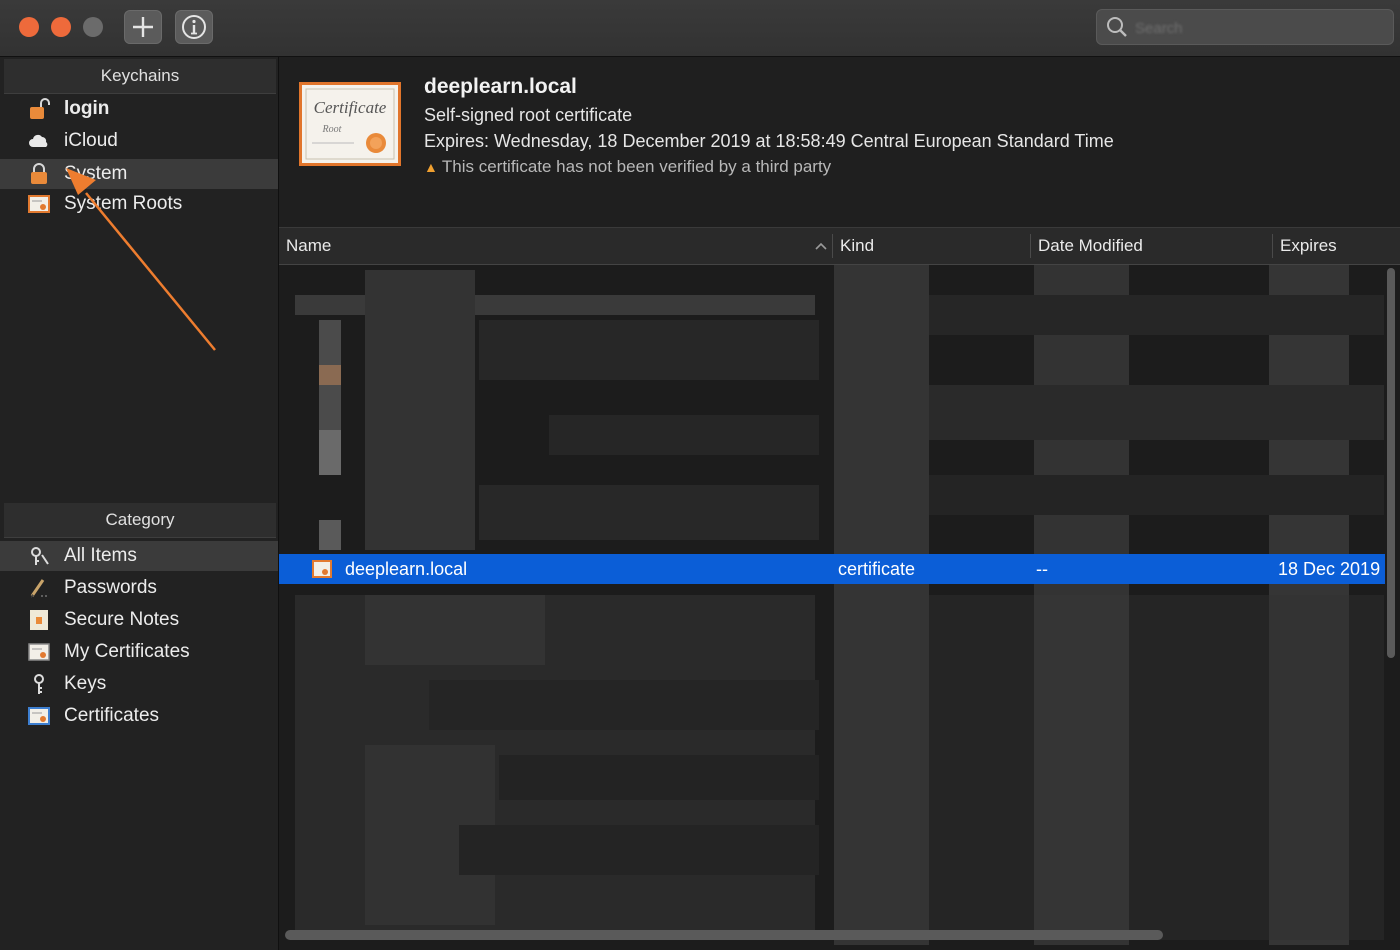 Image resolution: width=1400 pixels, height=950 pixels. I want to click on column-header-date-modified: Date Modified, so click(1151, 246).